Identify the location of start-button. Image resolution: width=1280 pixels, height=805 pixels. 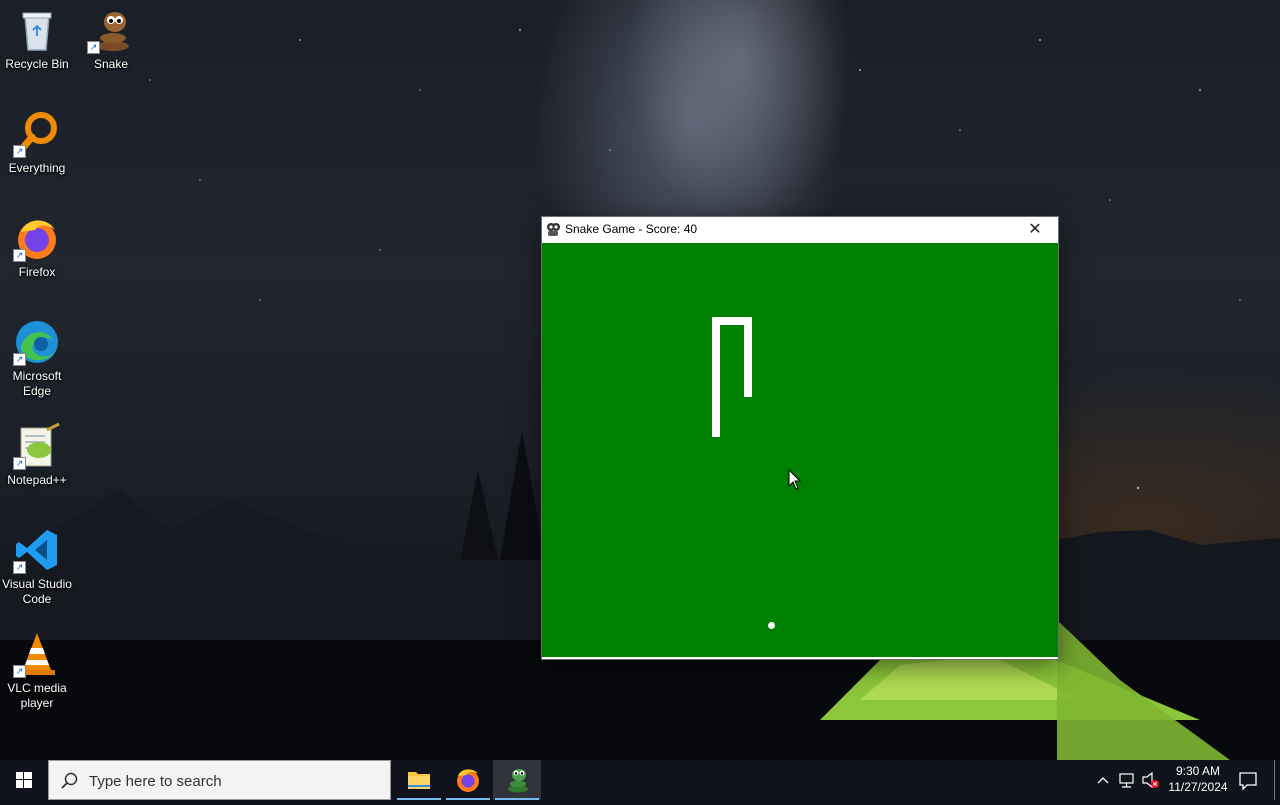
(24, 780).